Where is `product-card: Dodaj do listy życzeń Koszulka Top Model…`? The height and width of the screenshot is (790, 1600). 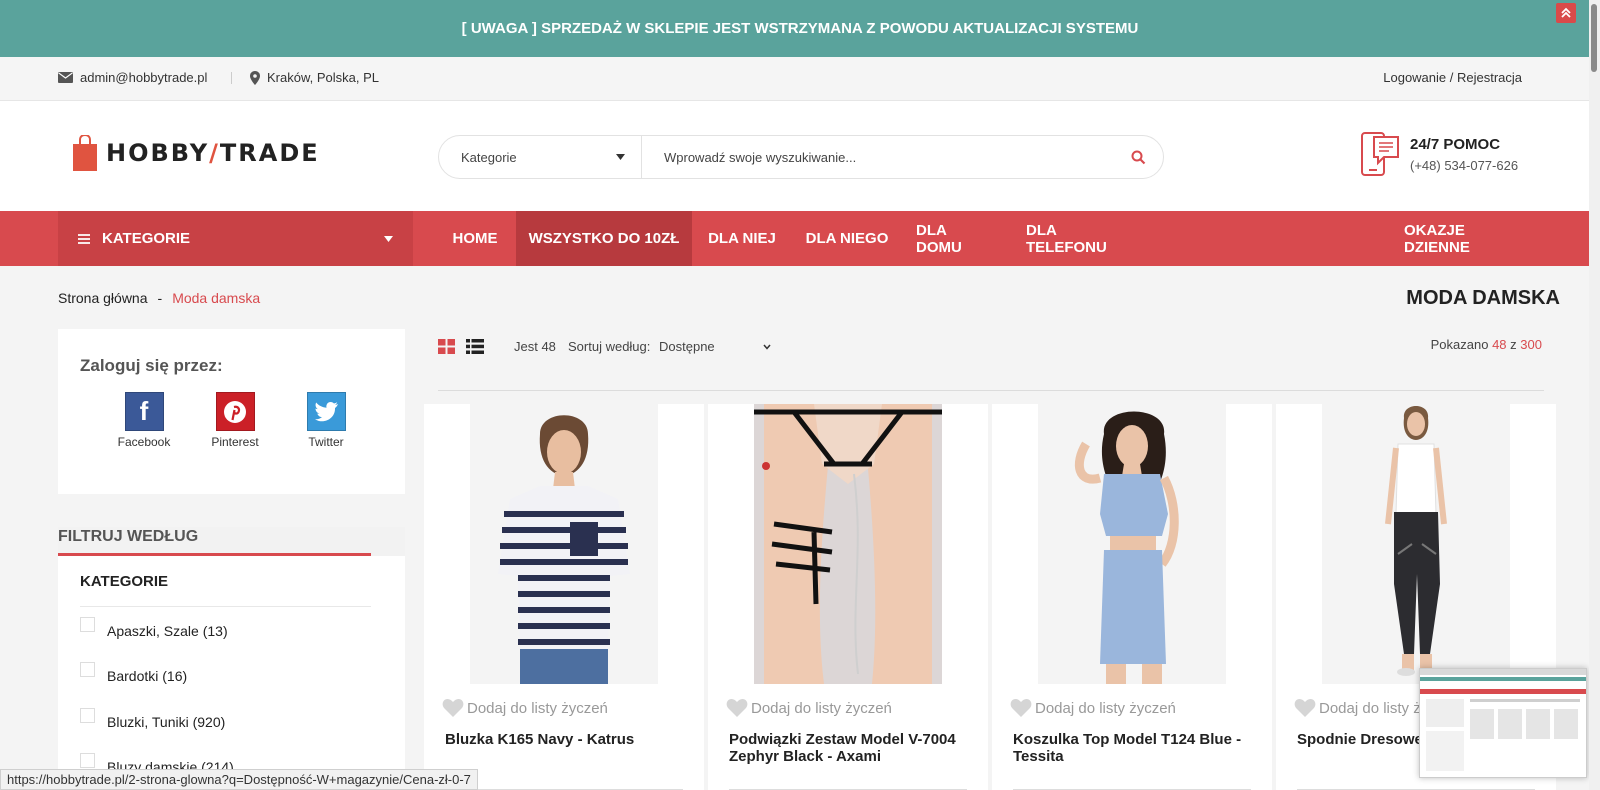 product-card: Dodaj do listy życzeń Koszulka Top Model… is located at coordinates (1132, 597).